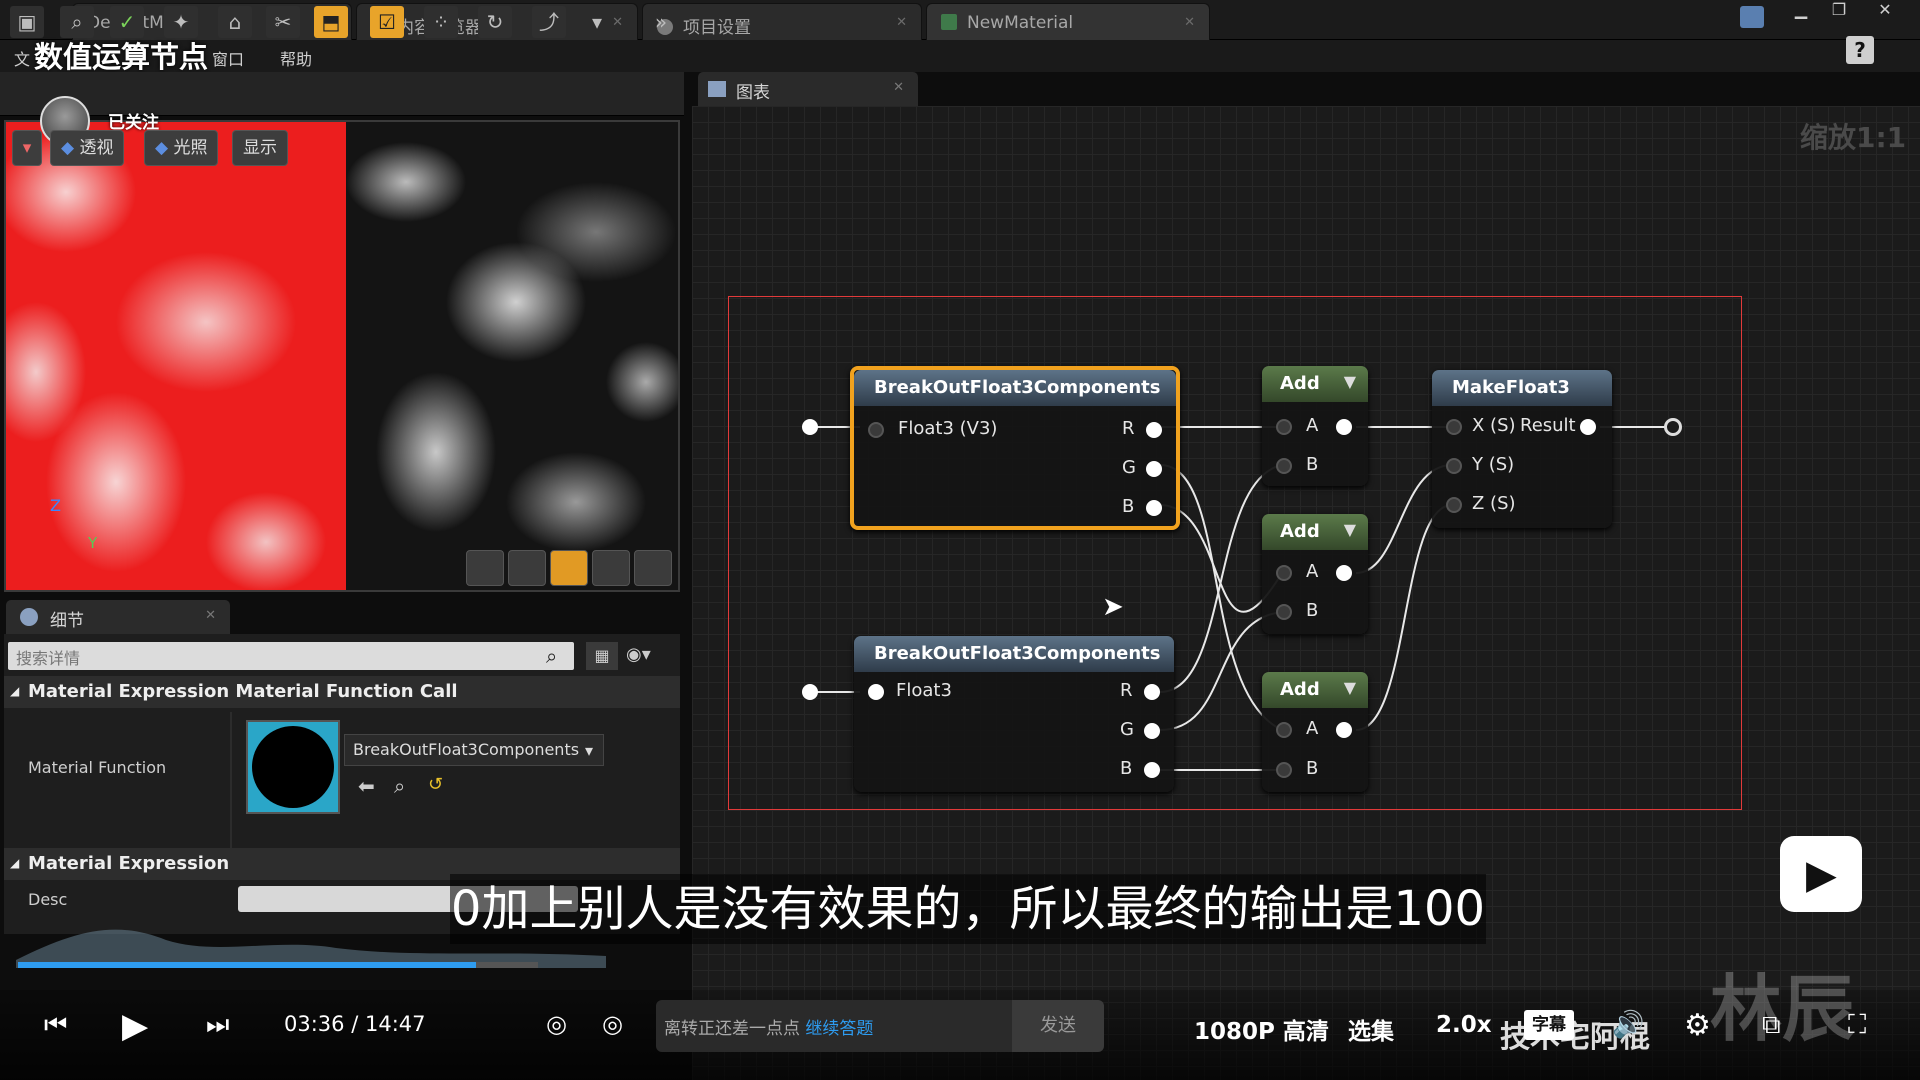  I want to click on bilibili-tv-icon: ▶, so click(1821, 874).